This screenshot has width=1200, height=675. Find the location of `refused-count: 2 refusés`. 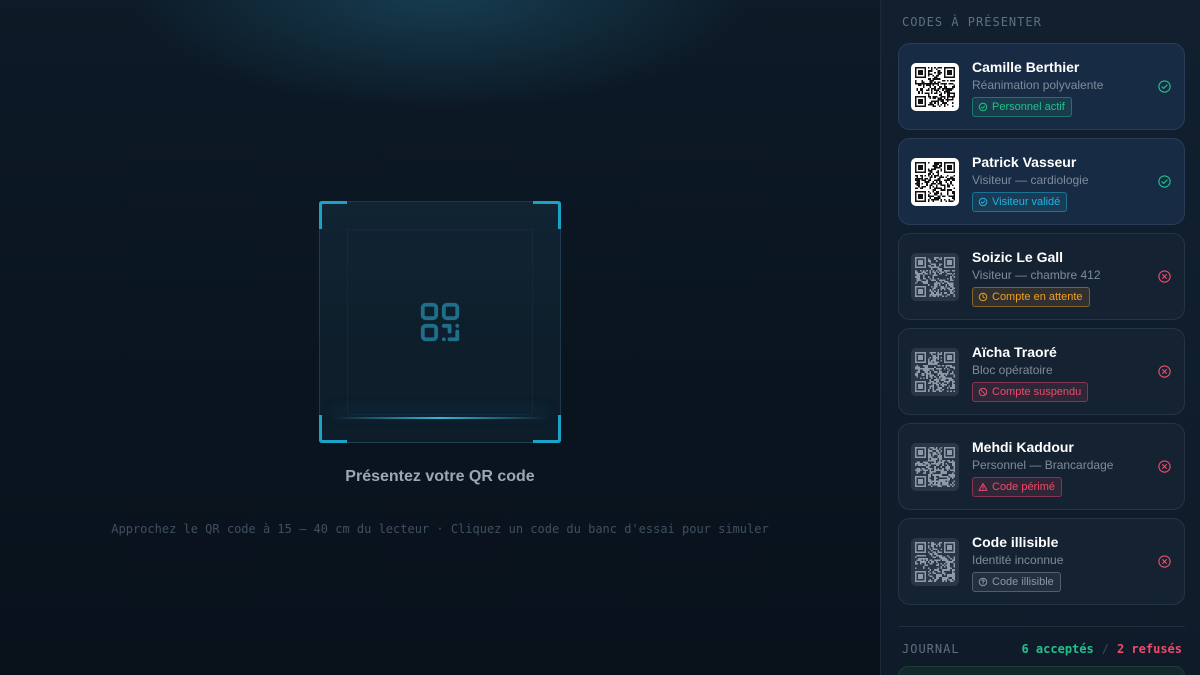

refused-count: 2 refusés is located at coordinates (1149, 649).